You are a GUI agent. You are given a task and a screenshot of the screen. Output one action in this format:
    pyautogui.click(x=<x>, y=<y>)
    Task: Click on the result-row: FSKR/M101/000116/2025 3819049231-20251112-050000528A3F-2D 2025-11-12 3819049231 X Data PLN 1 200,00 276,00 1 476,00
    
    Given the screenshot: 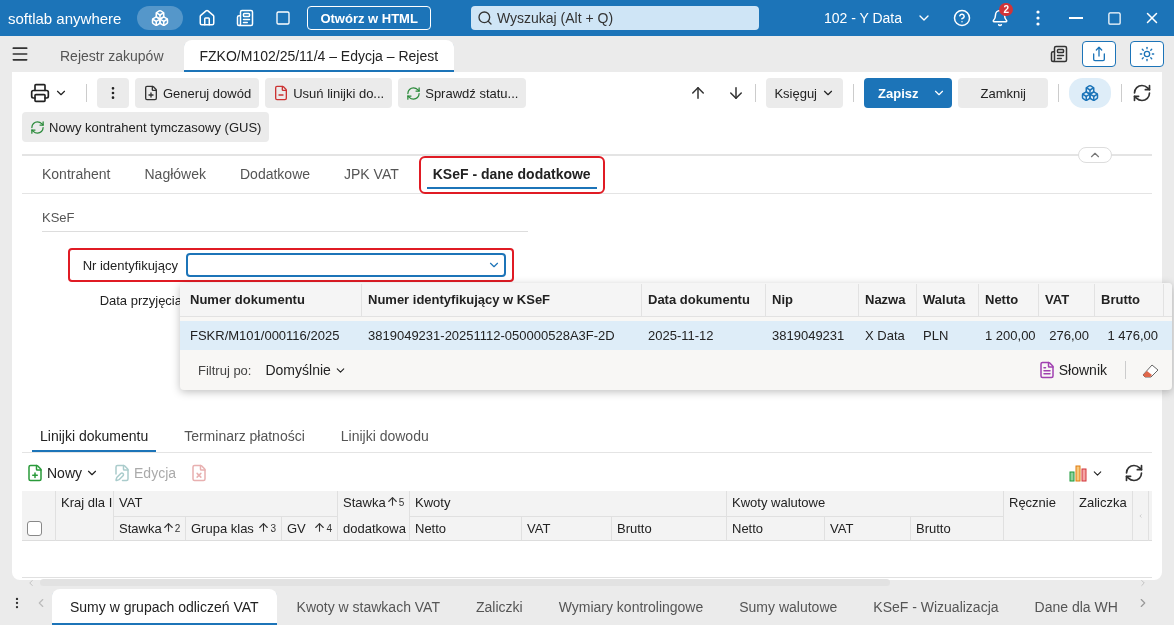 What is the action you would take?
    pyautogui.click(x=676, y=335)
    